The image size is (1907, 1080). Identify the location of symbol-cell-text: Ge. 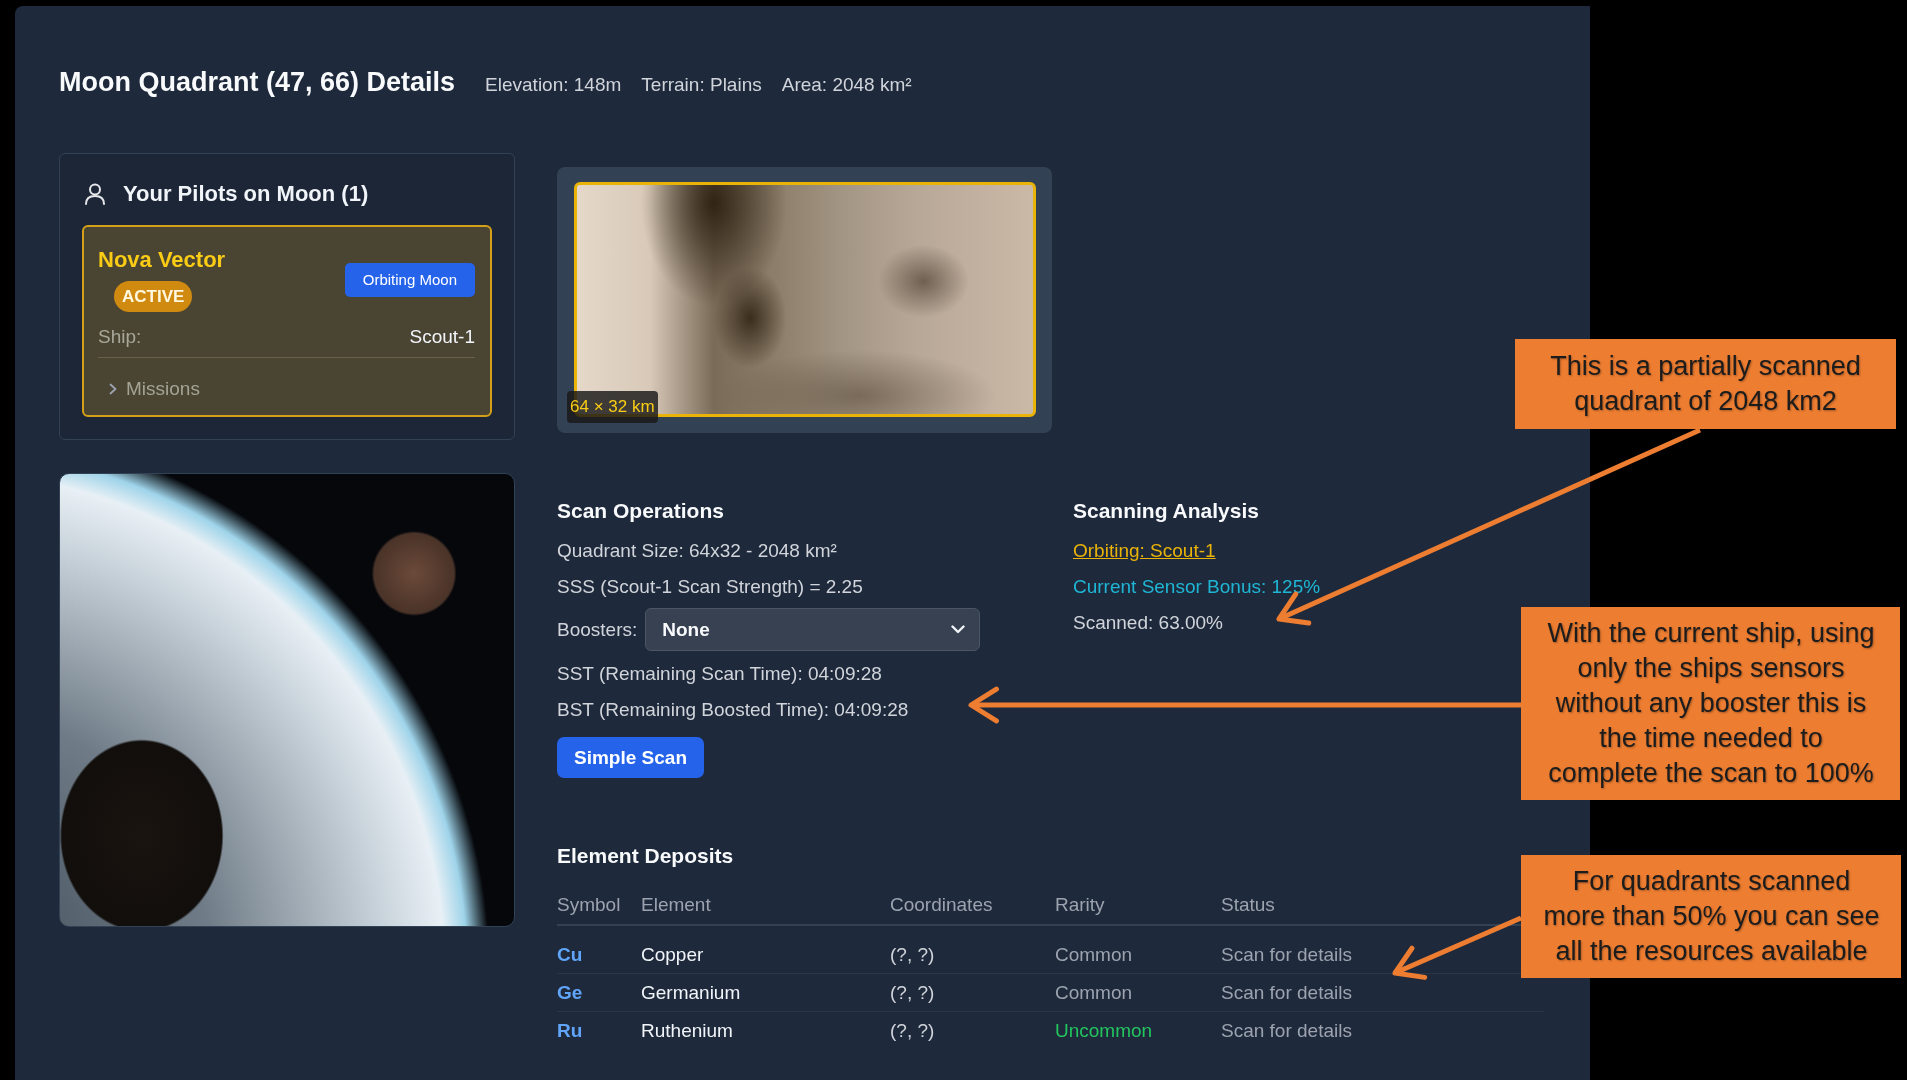
(570, 992).